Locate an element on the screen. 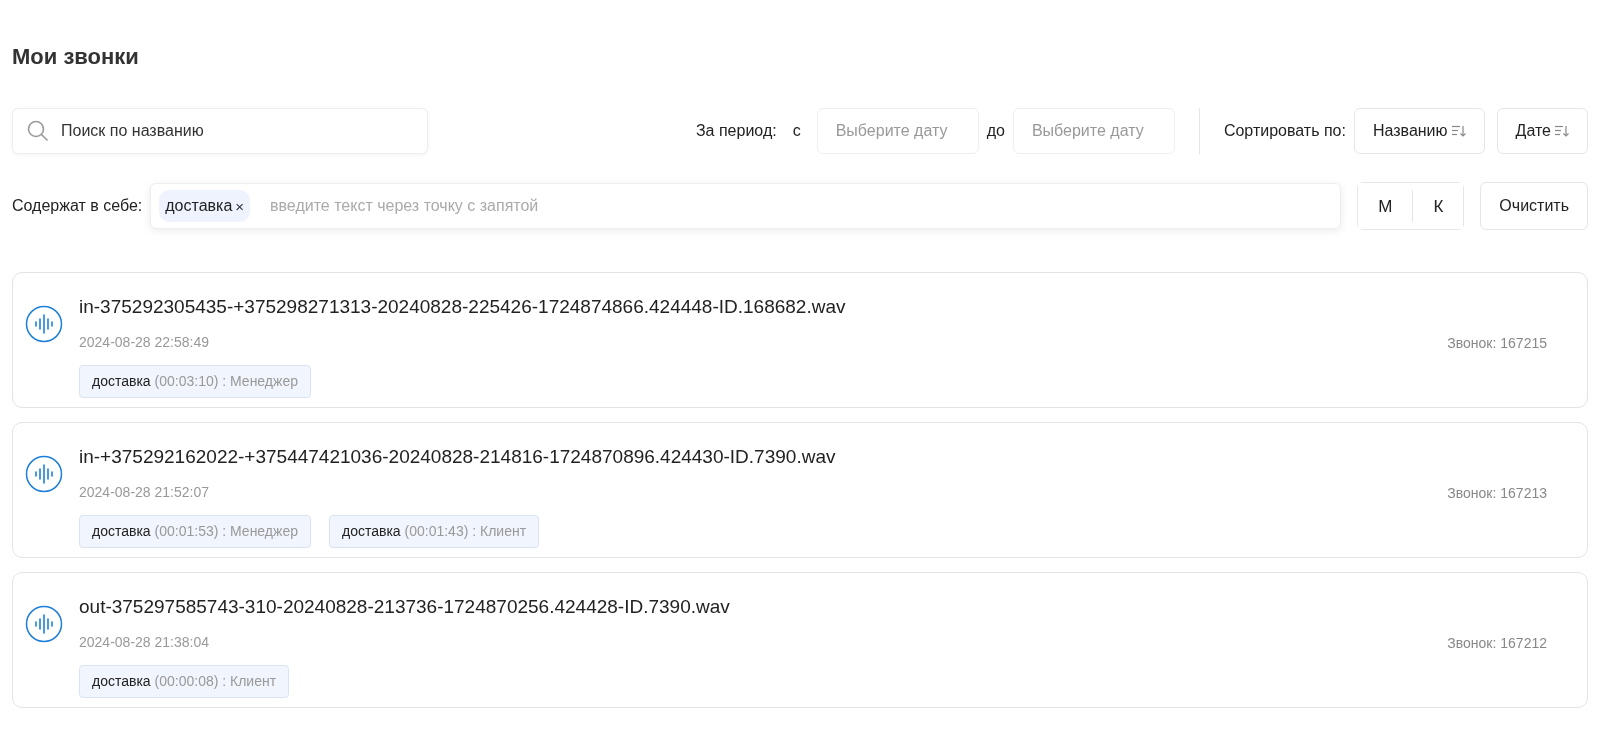 This screenshot has width=1600, height=738. call-date: 2024-08-28 22:58:49 is located at coordinates (144, 342).